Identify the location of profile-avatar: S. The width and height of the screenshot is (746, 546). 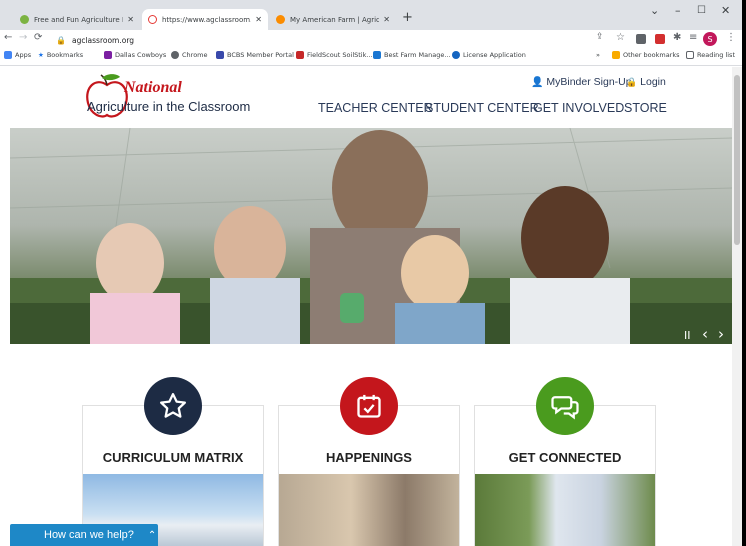
(710, 39).